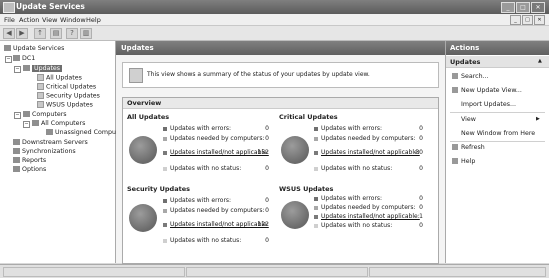 This screenshot has height=278, width=549. What do you see at coordinates (86, 33) in the screenshot?
I see `show-hide-icon: ▥` at bounding box center [86, 33].